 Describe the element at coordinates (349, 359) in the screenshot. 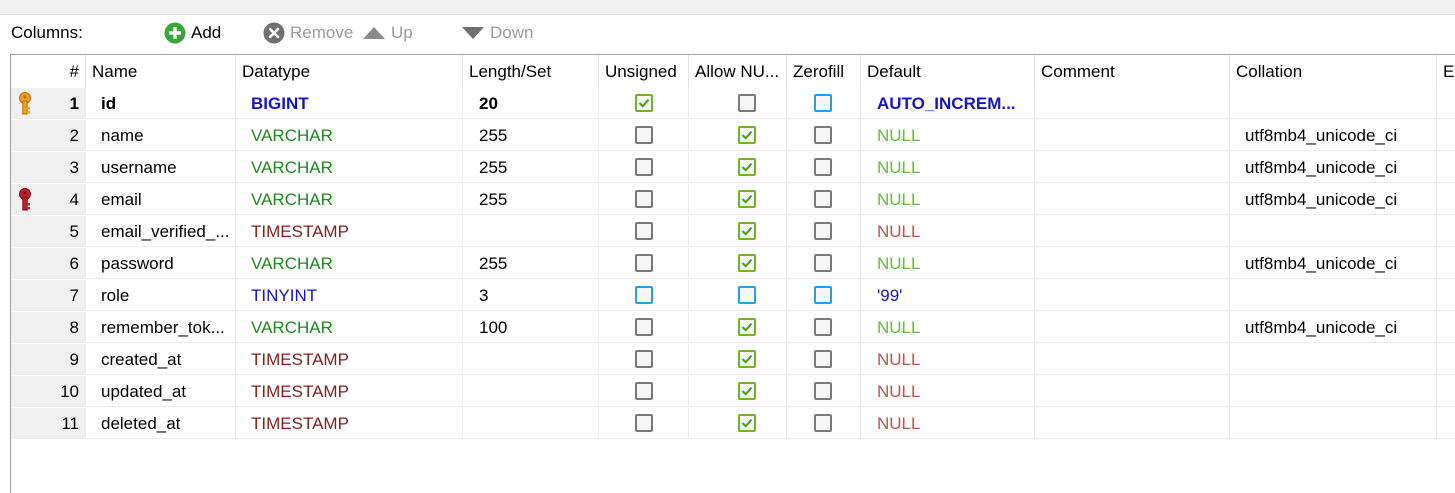

I see `datatype-cell: TIMESTAMP` at that location.